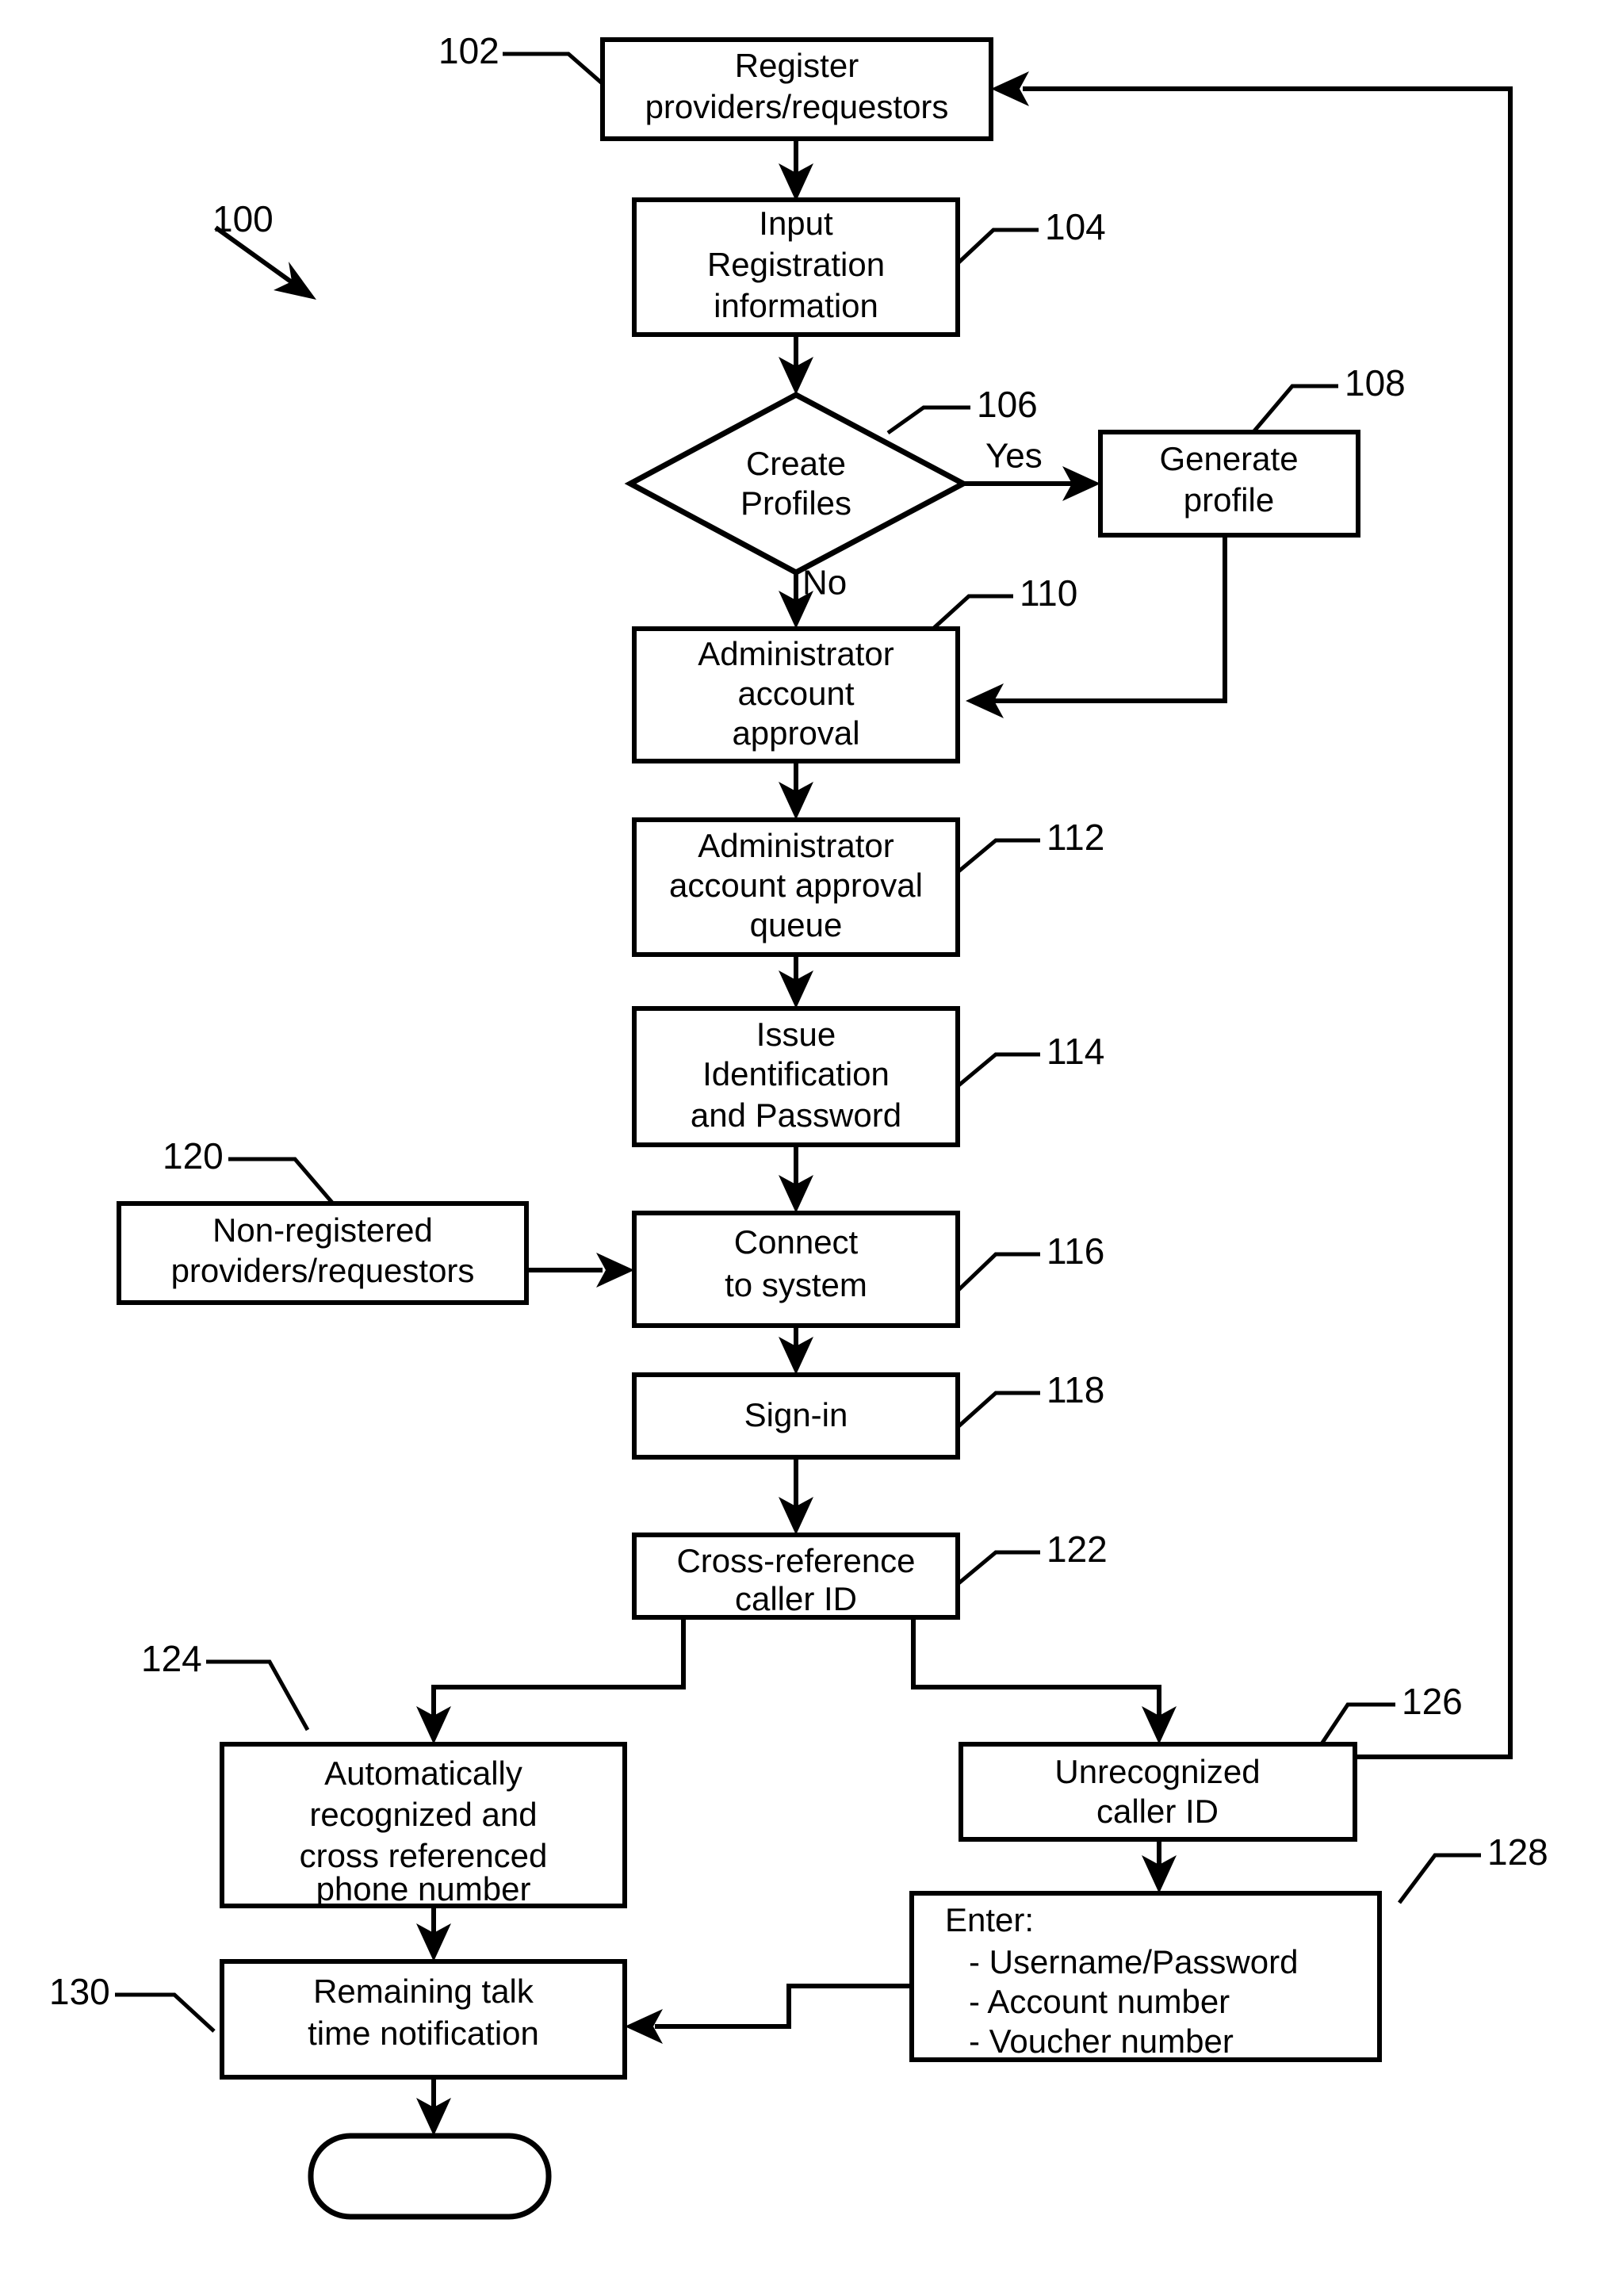 The image size is (1611, 2296). What do you see at coordinates (193, 1156) in the screenshot?
I see `ref-number-120: 120` at bounding box center [193, 1156].